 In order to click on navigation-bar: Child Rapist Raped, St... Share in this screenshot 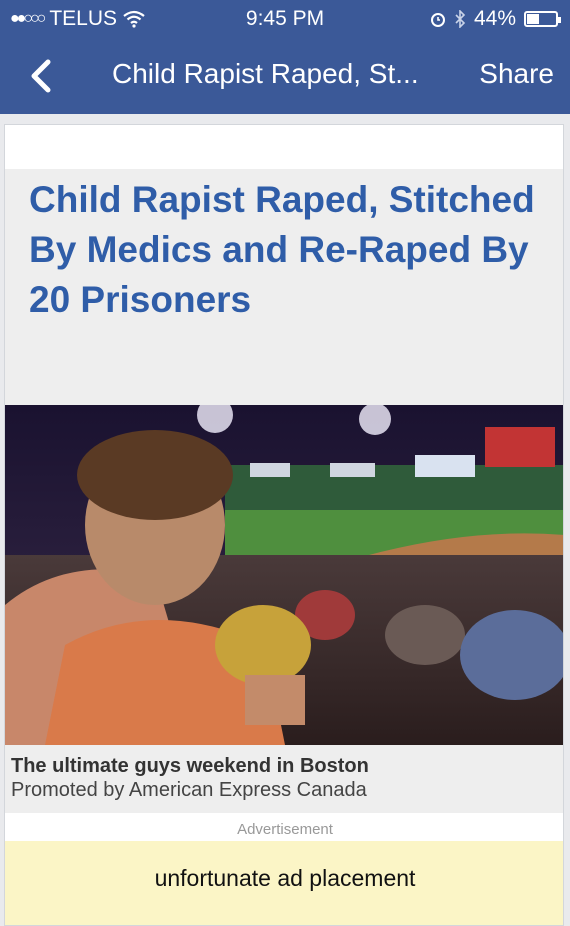, I will do `click(285, 76)`.